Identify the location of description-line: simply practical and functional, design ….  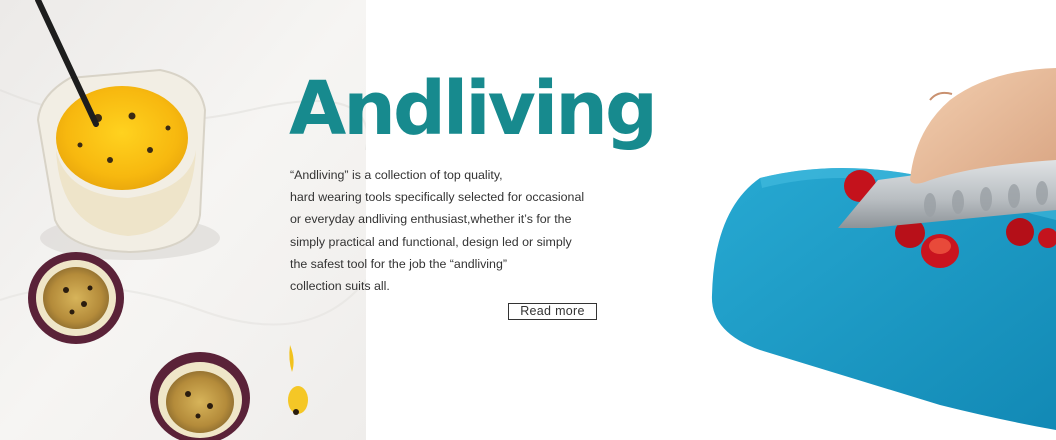
(431, 241).